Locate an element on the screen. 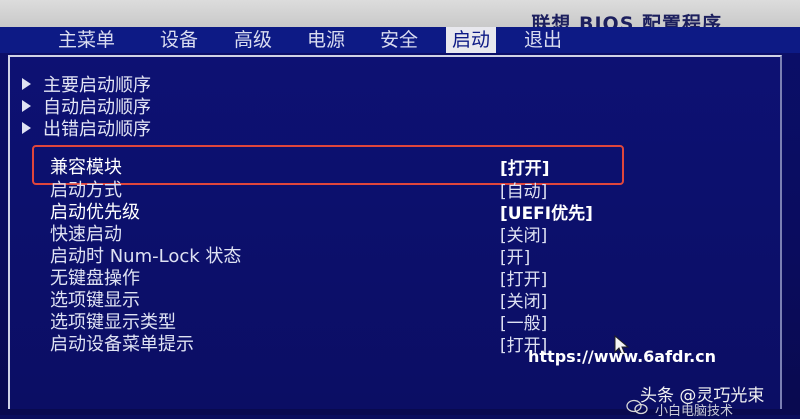 The height and width of the screenshot is (419, 800). menu-tab-bar: 主菜单 设备 高级 电源 安全 启动 退出 is located at coordinates (400, 40).